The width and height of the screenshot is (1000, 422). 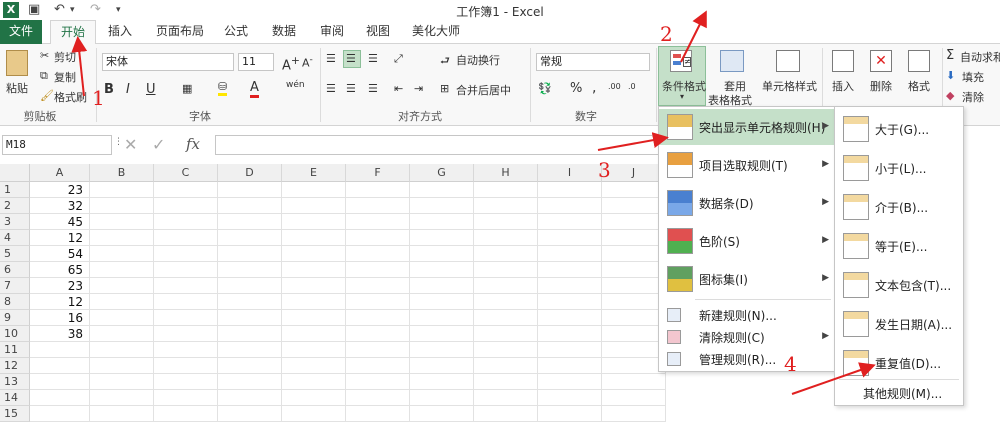 What do you see at coordinates (98, 98) in the screenshot?
I see `annotation-1: 1` at bounding box center [98, 98].